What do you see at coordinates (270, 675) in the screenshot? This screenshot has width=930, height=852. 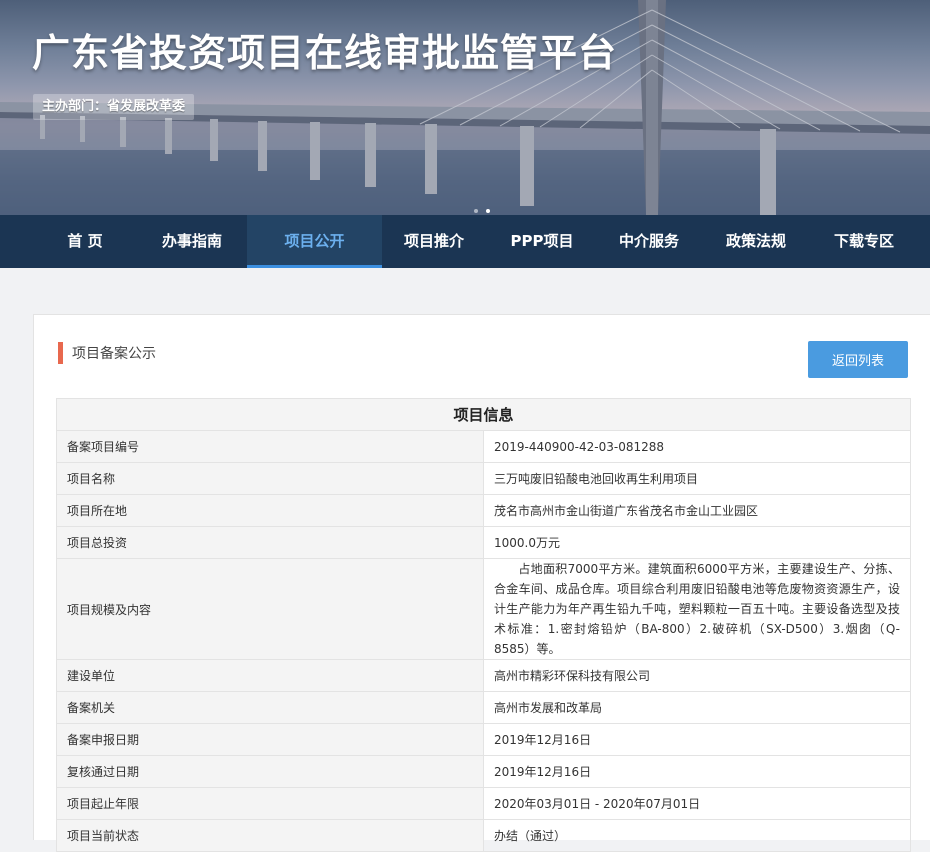 I see `row-label: 建设单位` at bounding box center [270, 675].